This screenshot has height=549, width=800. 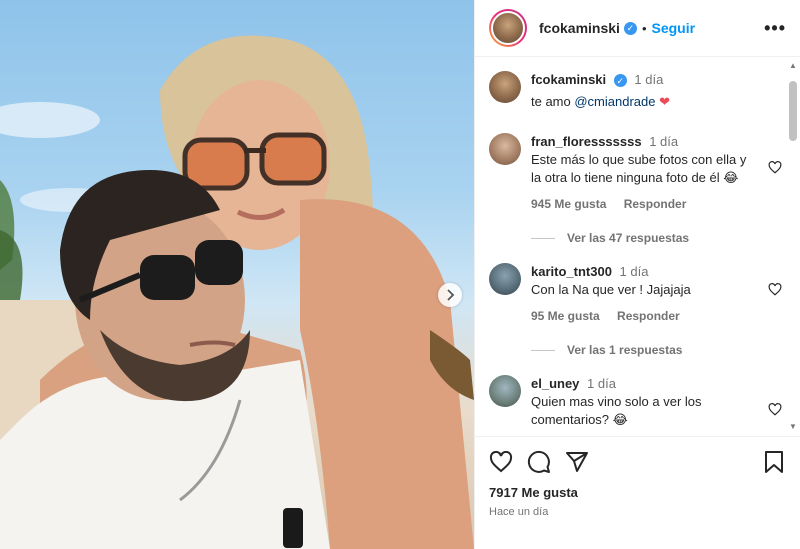 I want to click on chevron-right-icon, so click(x=451, y=295).